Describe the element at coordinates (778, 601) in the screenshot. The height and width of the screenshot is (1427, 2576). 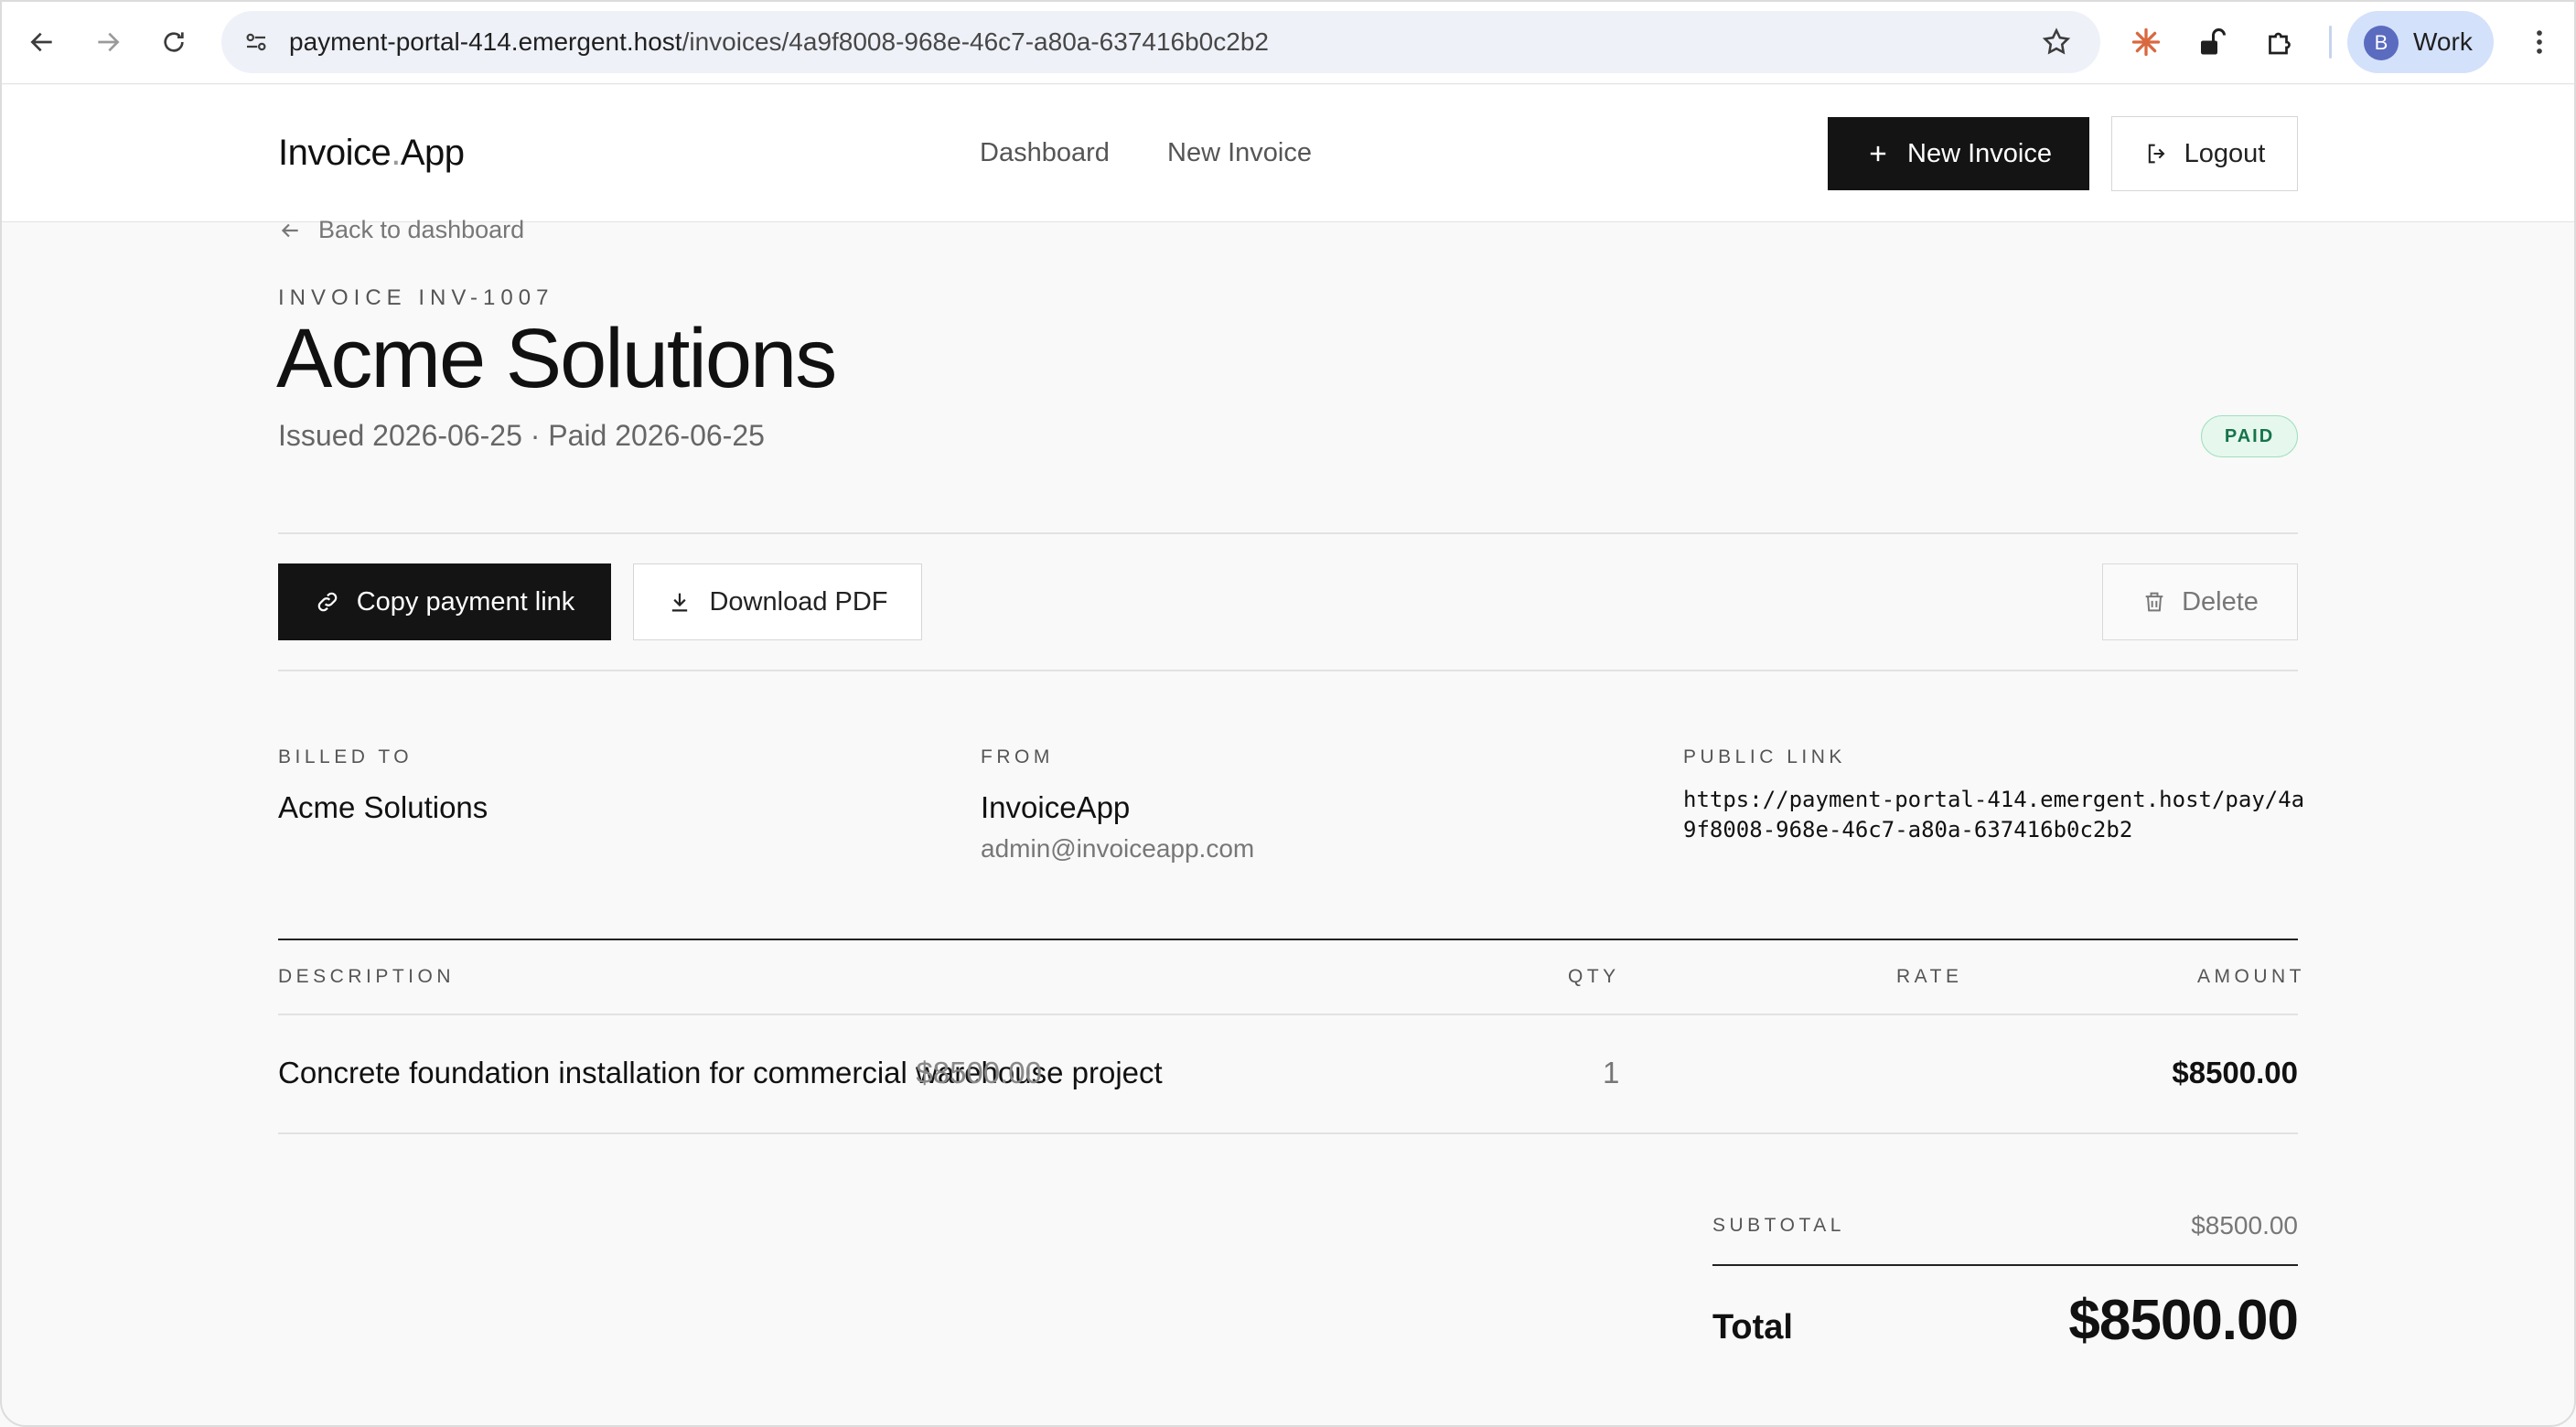
I see `download-pdf-button: Download PDF` at that location.